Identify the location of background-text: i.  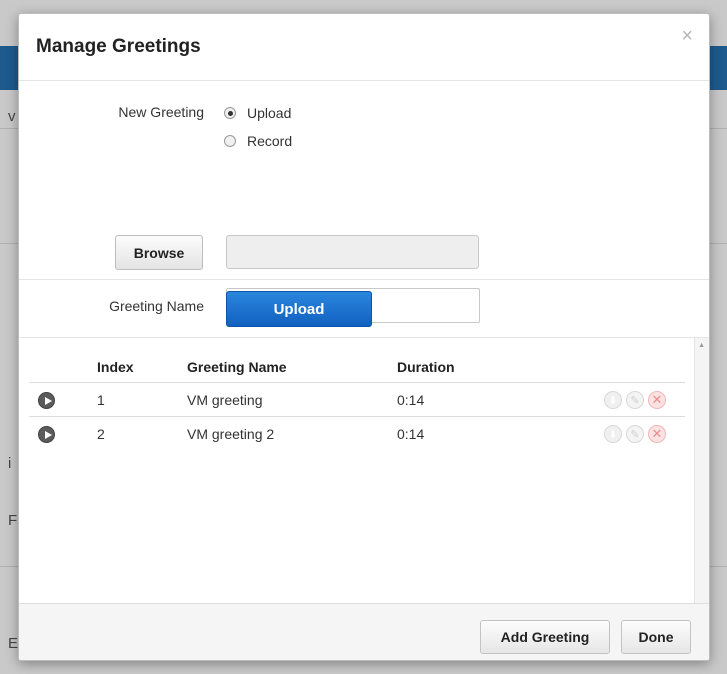
(10, 463).